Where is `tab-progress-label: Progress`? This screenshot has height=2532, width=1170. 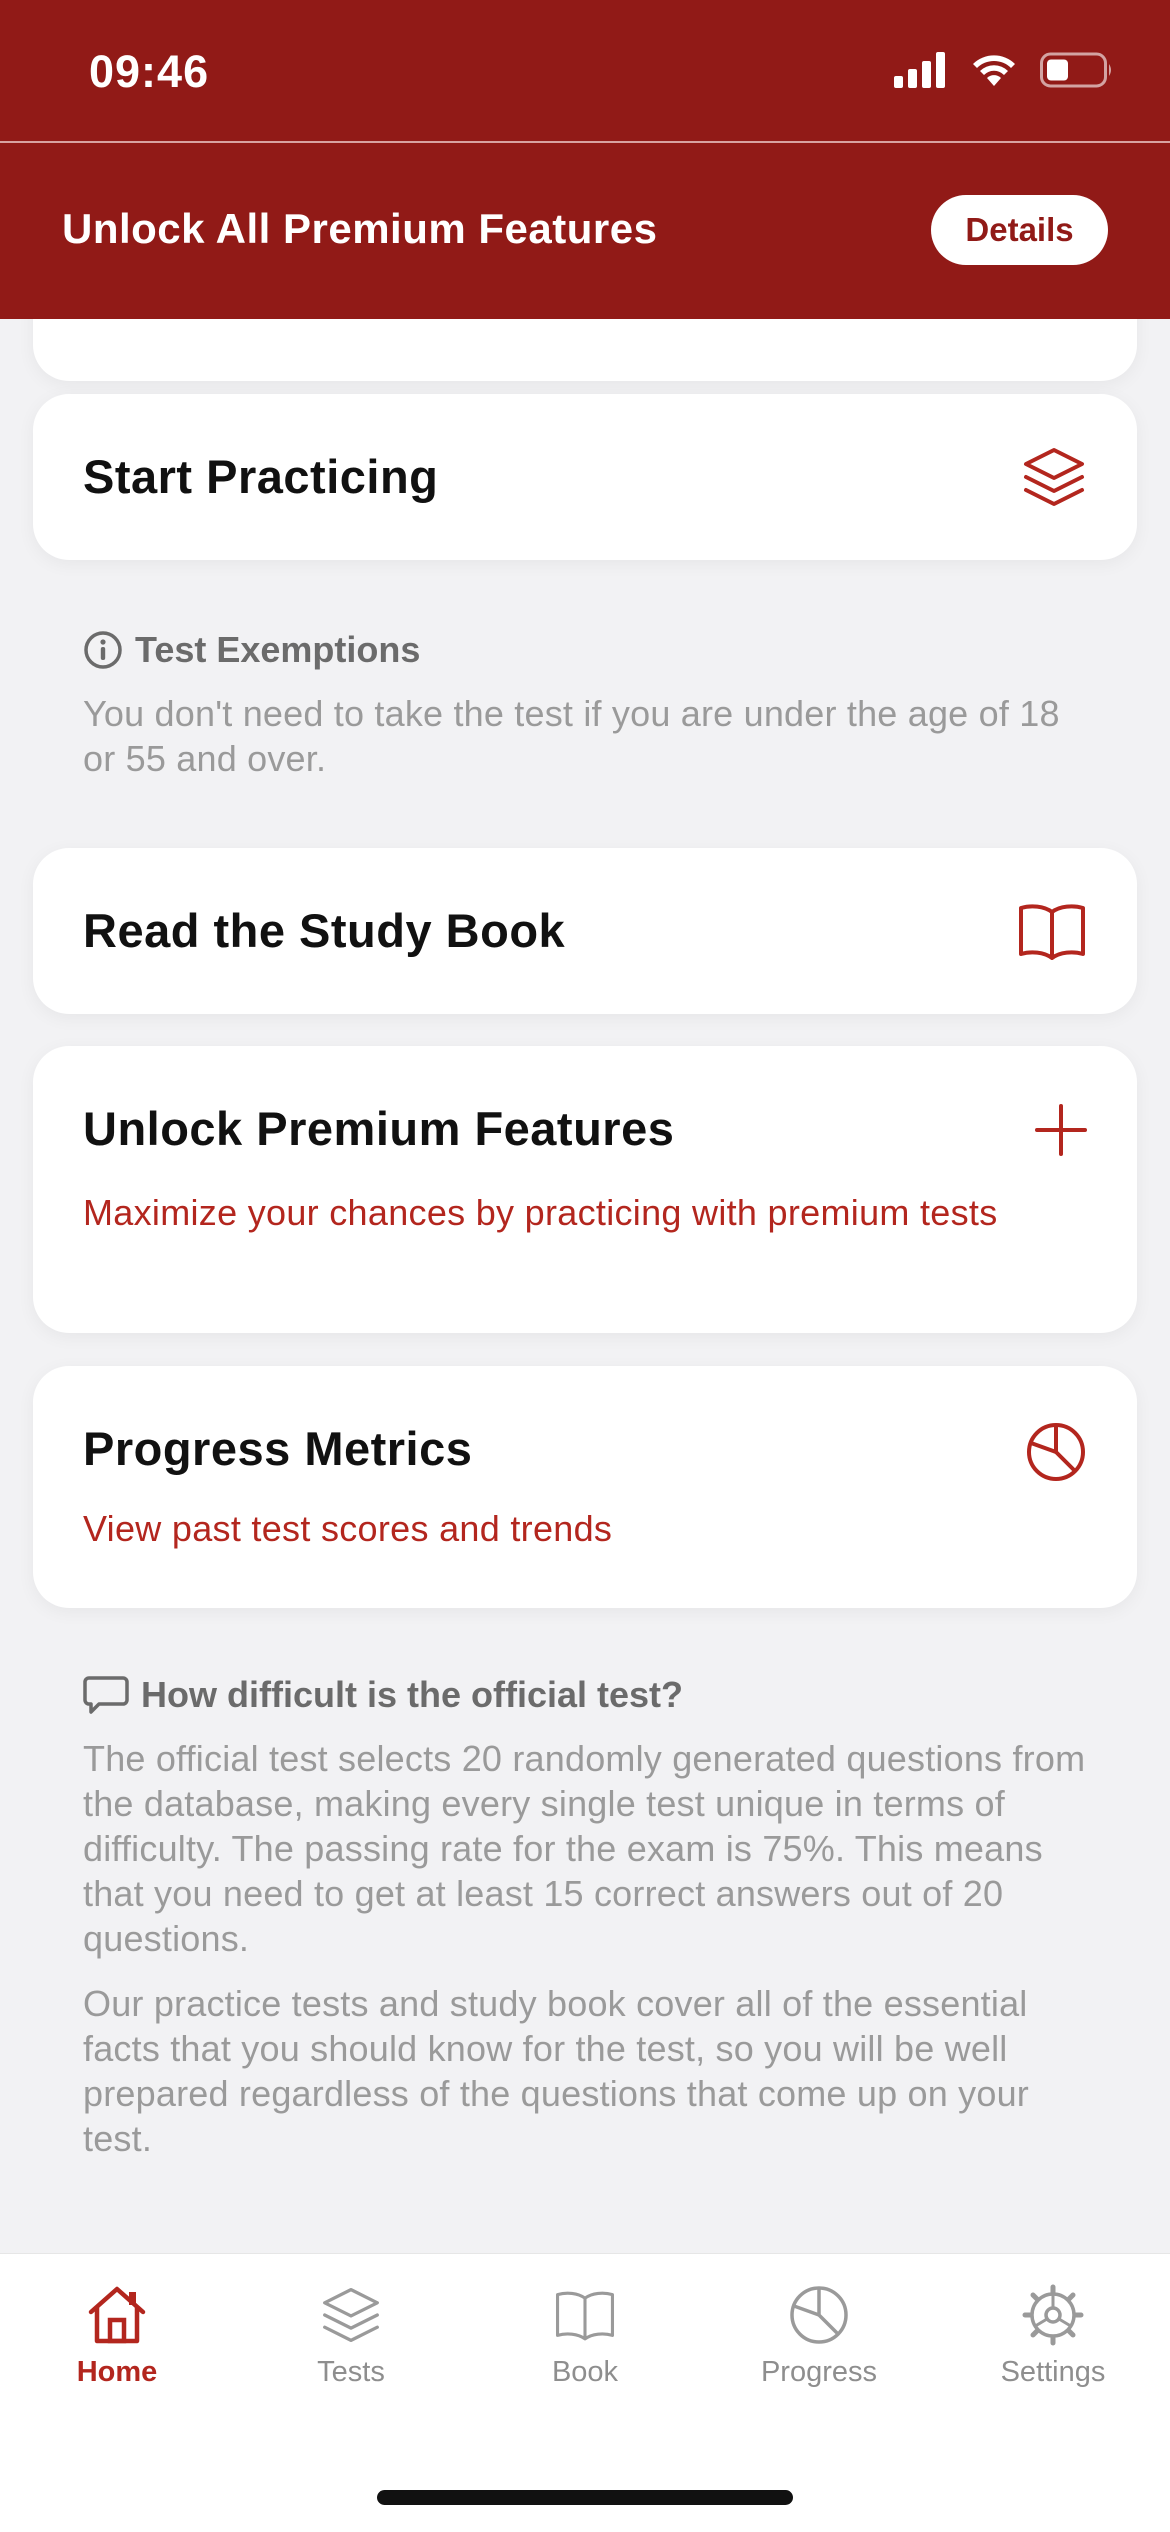
tab-progress-label: Progress is located at coordinates (819, 2372).